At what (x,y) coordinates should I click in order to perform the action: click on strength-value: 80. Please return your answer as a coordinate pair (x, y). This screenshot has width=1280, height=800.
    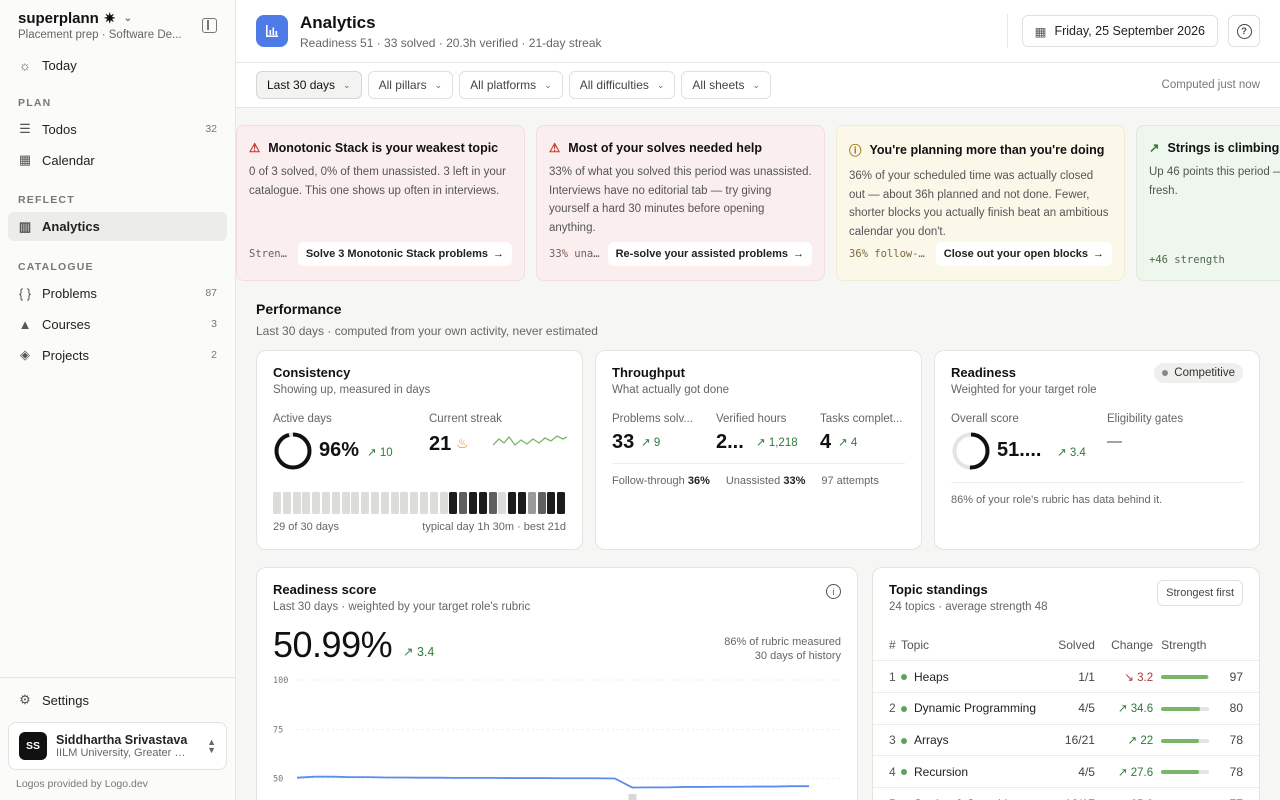
    Looking at the image, I should click on (1237, 708).